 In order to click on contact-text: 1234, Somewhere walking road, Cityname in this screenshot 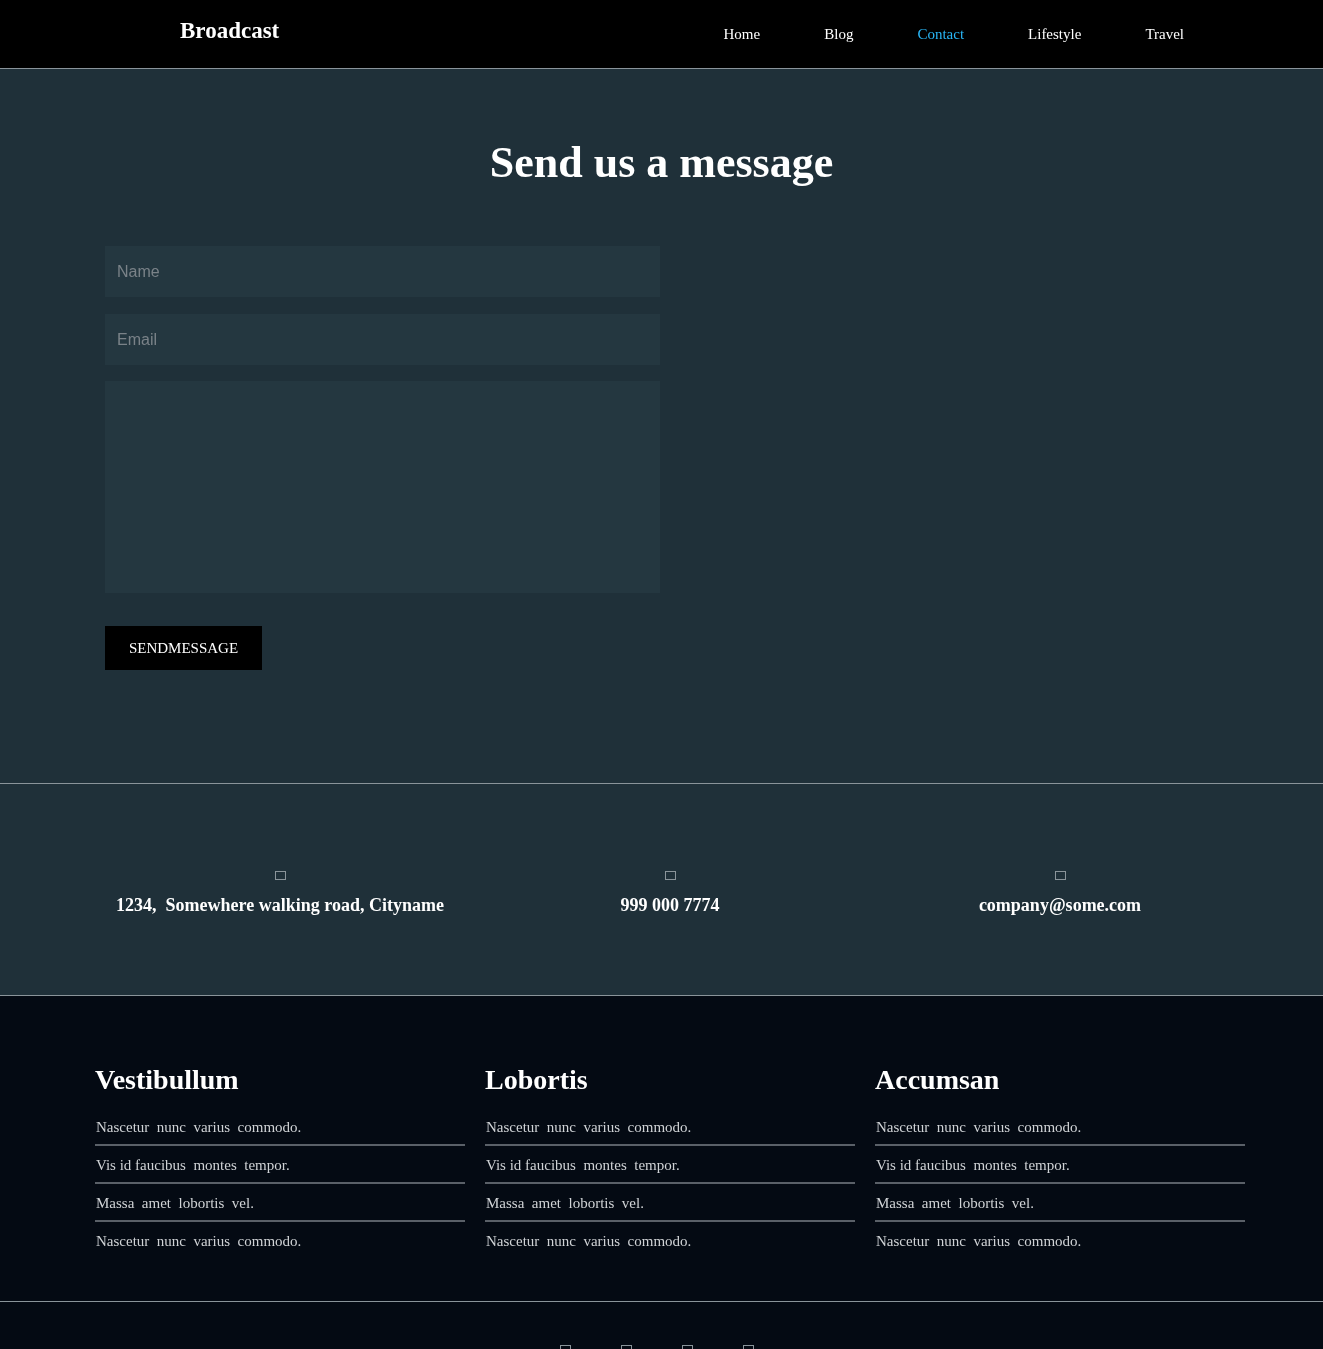, I will do `click(280, 905)`.